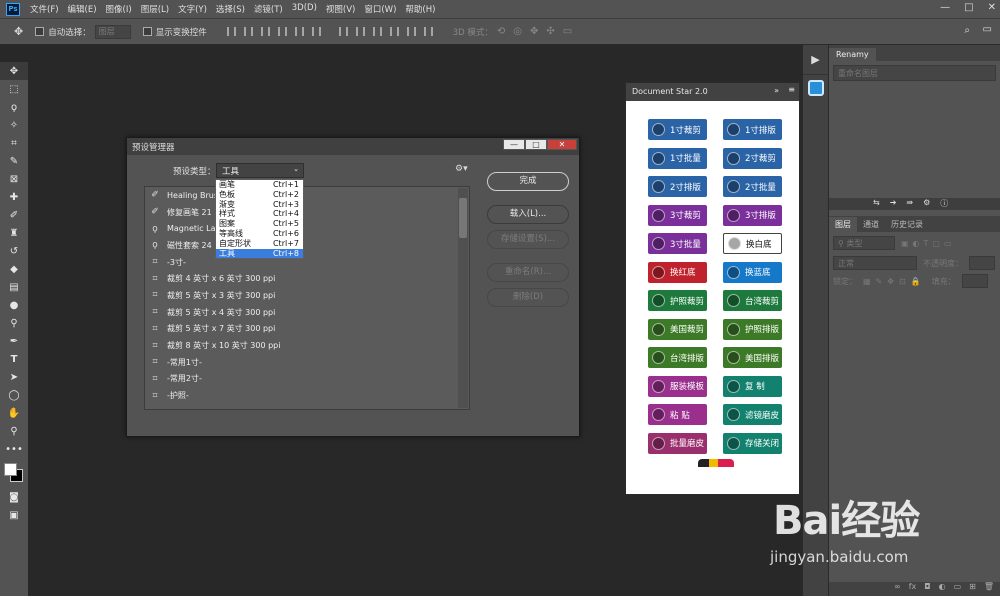 The image size is (1000, 596). Describe the element at coordinates (394, 31) in the screenshot. I see `distribute-left-icon` at that location.